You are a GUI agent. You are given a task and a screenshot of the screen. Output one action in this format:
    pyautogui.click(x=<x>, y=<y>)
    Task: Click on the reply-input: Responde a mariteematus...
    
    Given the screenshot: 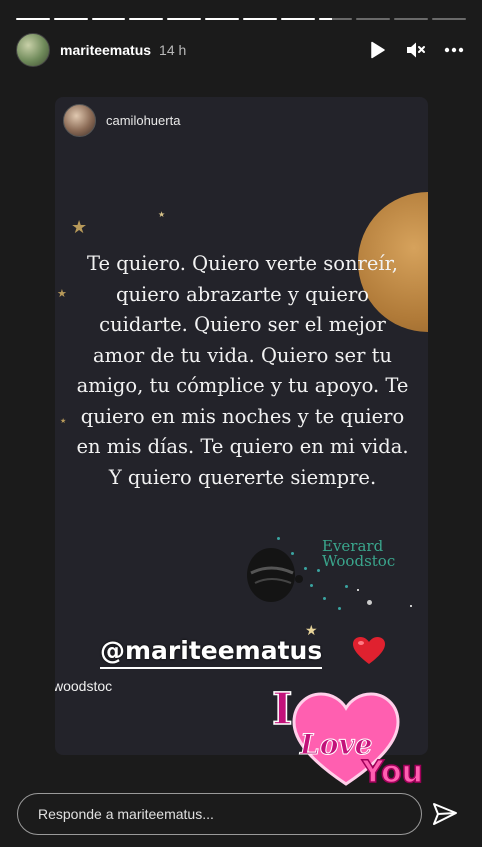 What is the action you would take?
    pyautogui.click(x=219, y=814)
    